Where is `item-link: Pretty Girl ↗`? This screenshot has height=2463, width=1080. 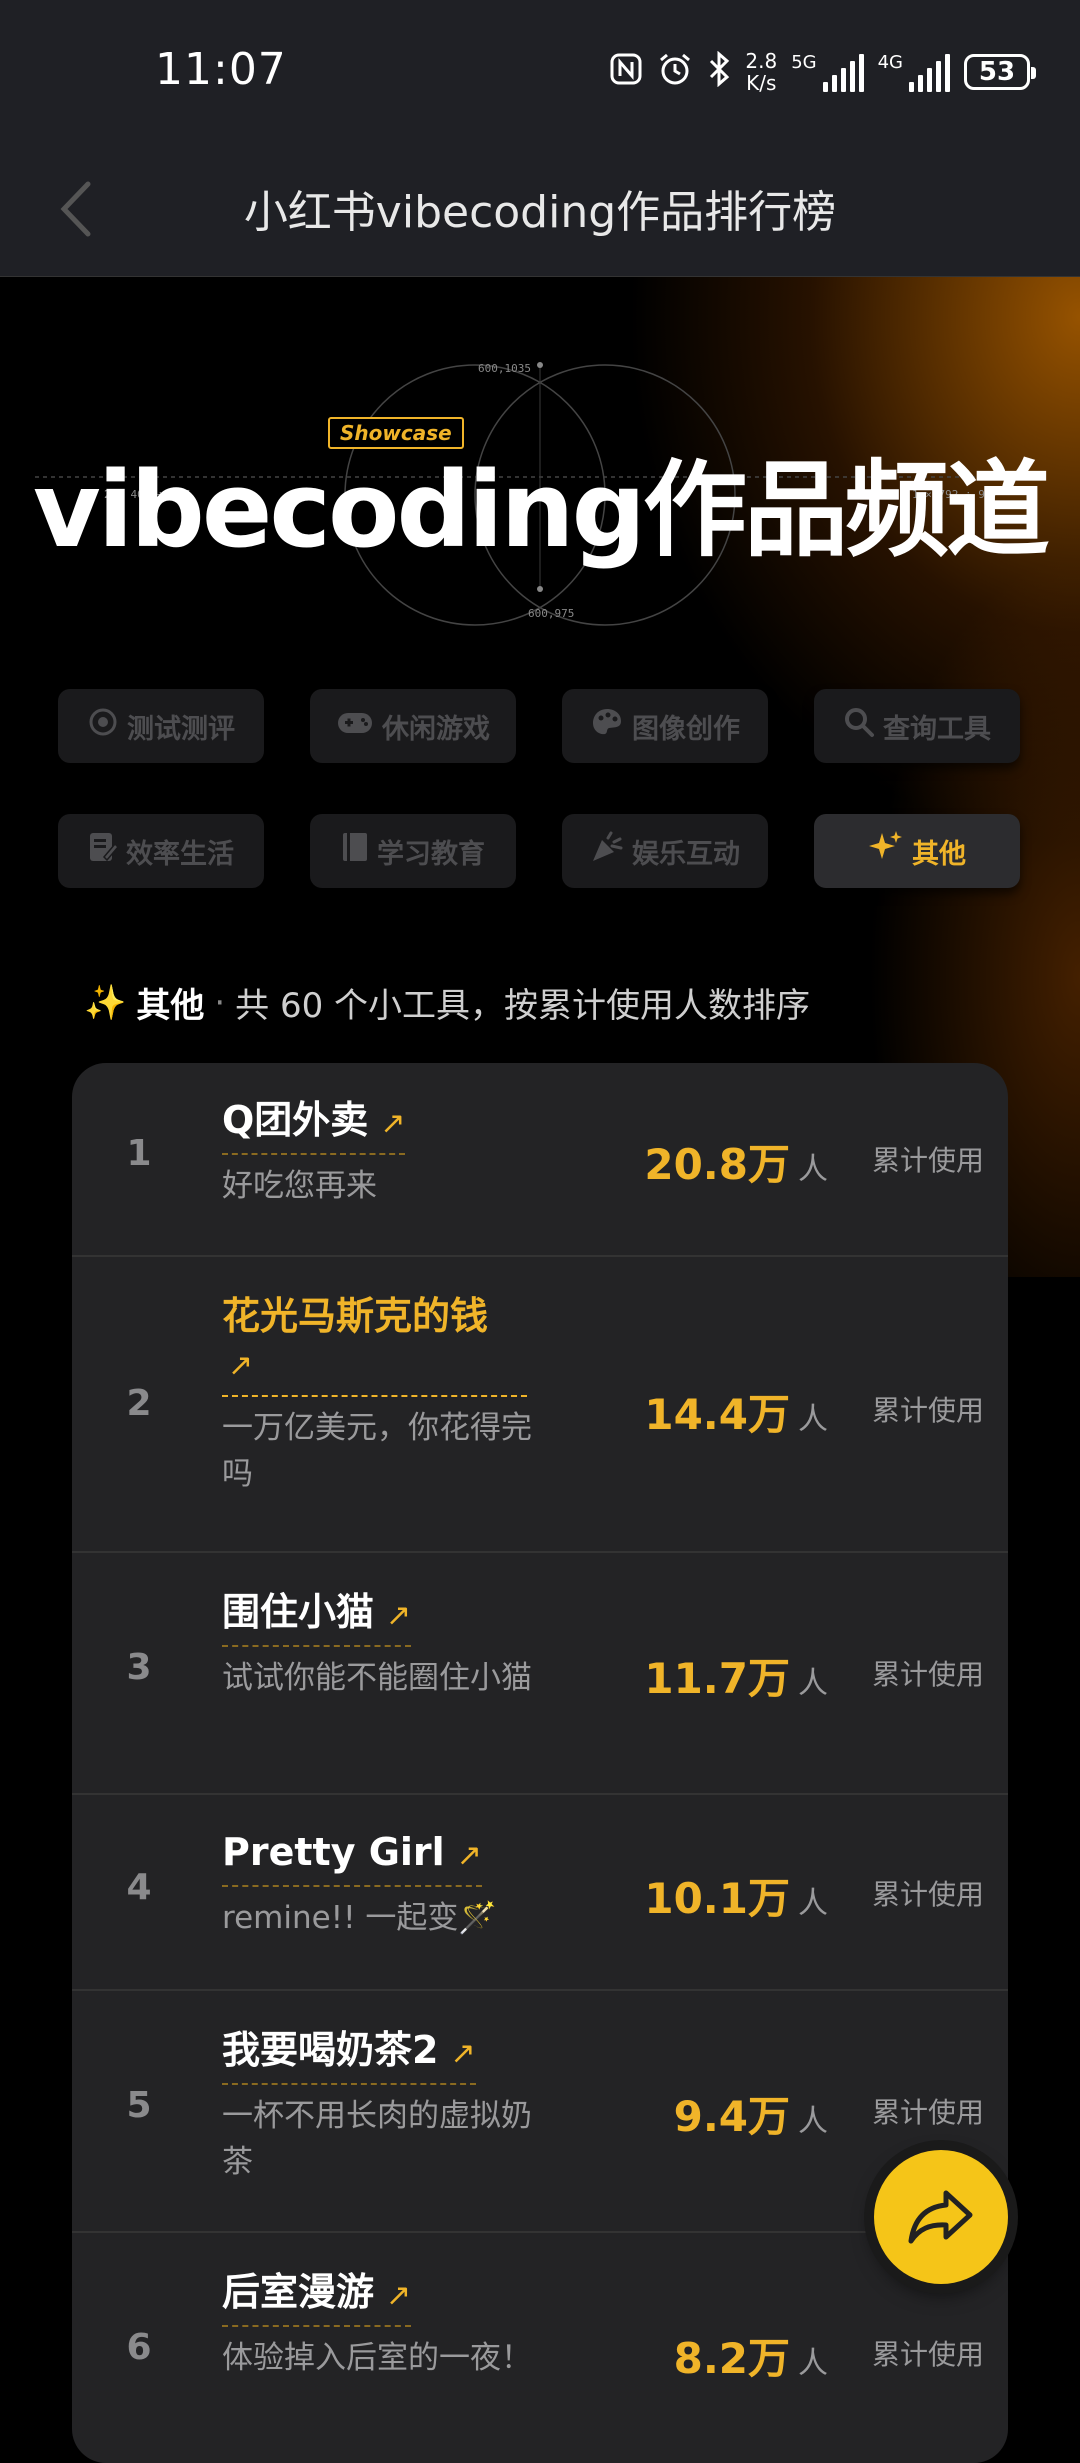
item-link: Pretty Girl ↗ is located at coordinates (352, 1858).